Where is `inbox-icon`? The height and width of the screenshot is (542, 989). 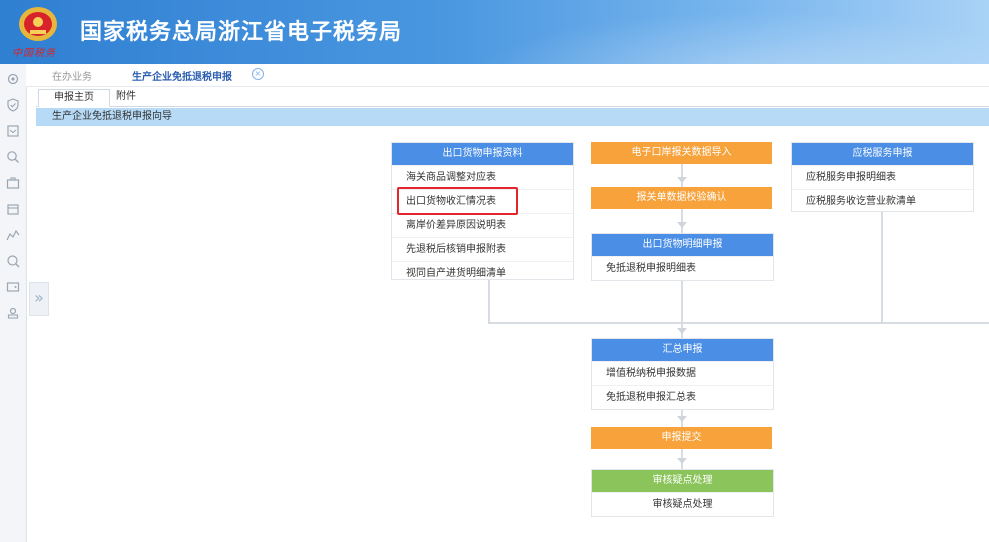
inbox-icon is located at coordinates (13, 131).